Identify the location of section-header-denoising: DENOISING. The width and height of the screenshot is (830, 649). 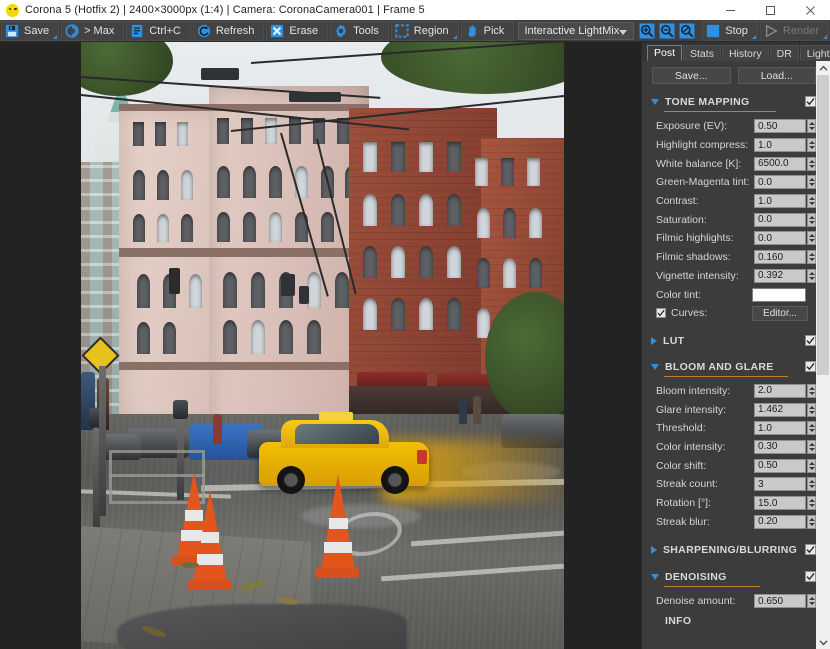
(733, 577).